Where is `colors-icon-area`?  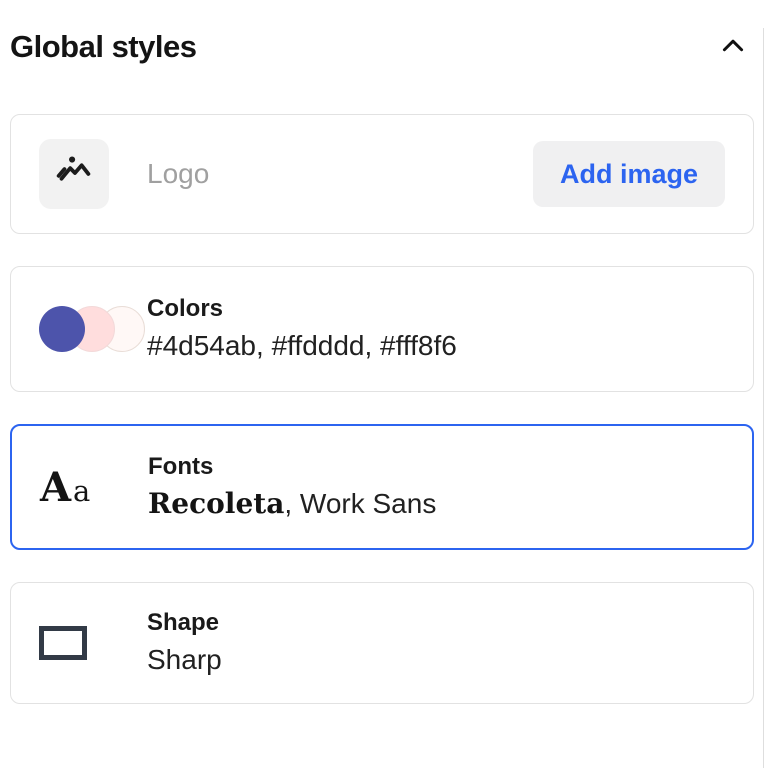
colors-icon-area is located at coordinates (93, 329).